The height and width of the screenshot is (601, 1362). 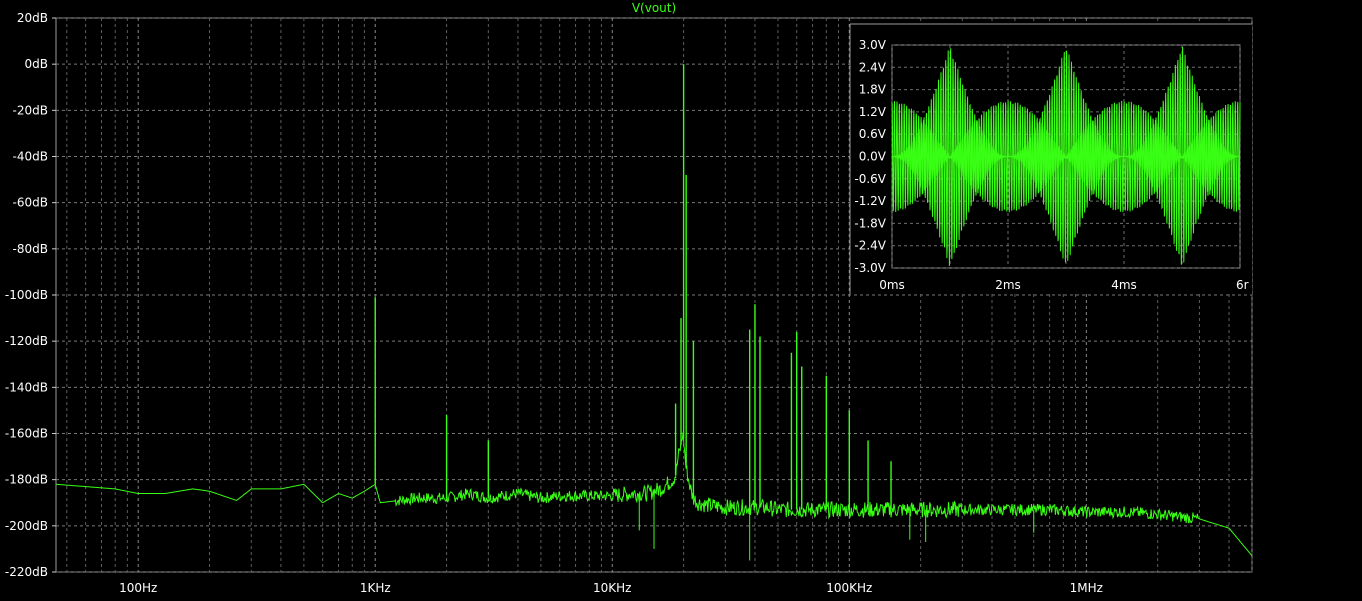 I want to click on y-tick-label: -160dB, so click(x=26, y=434).